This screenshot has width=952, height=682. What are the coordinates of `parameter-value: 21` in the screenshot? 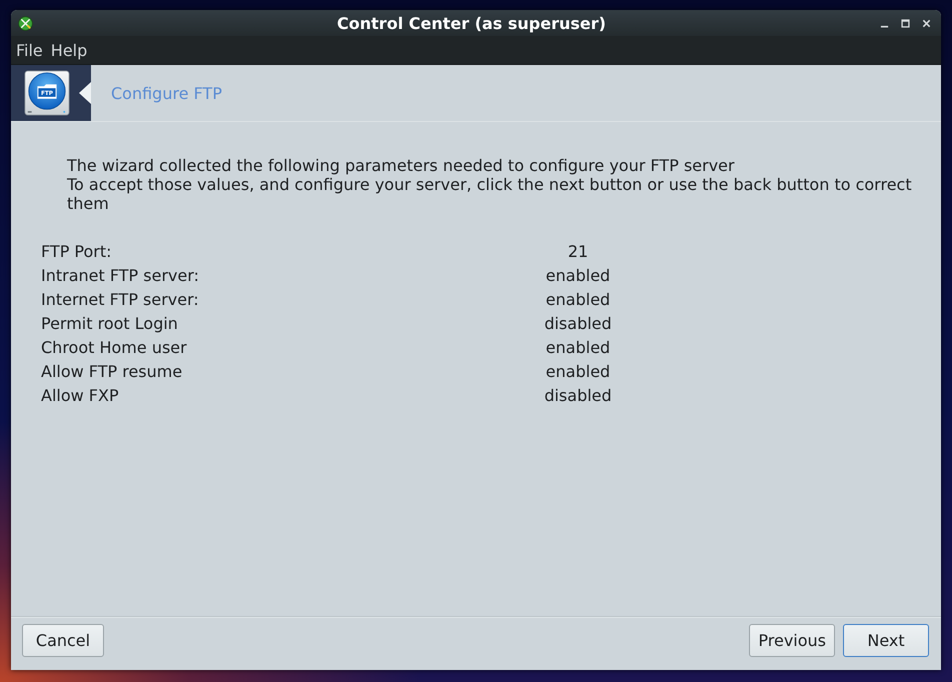 It's located at (578, 251).